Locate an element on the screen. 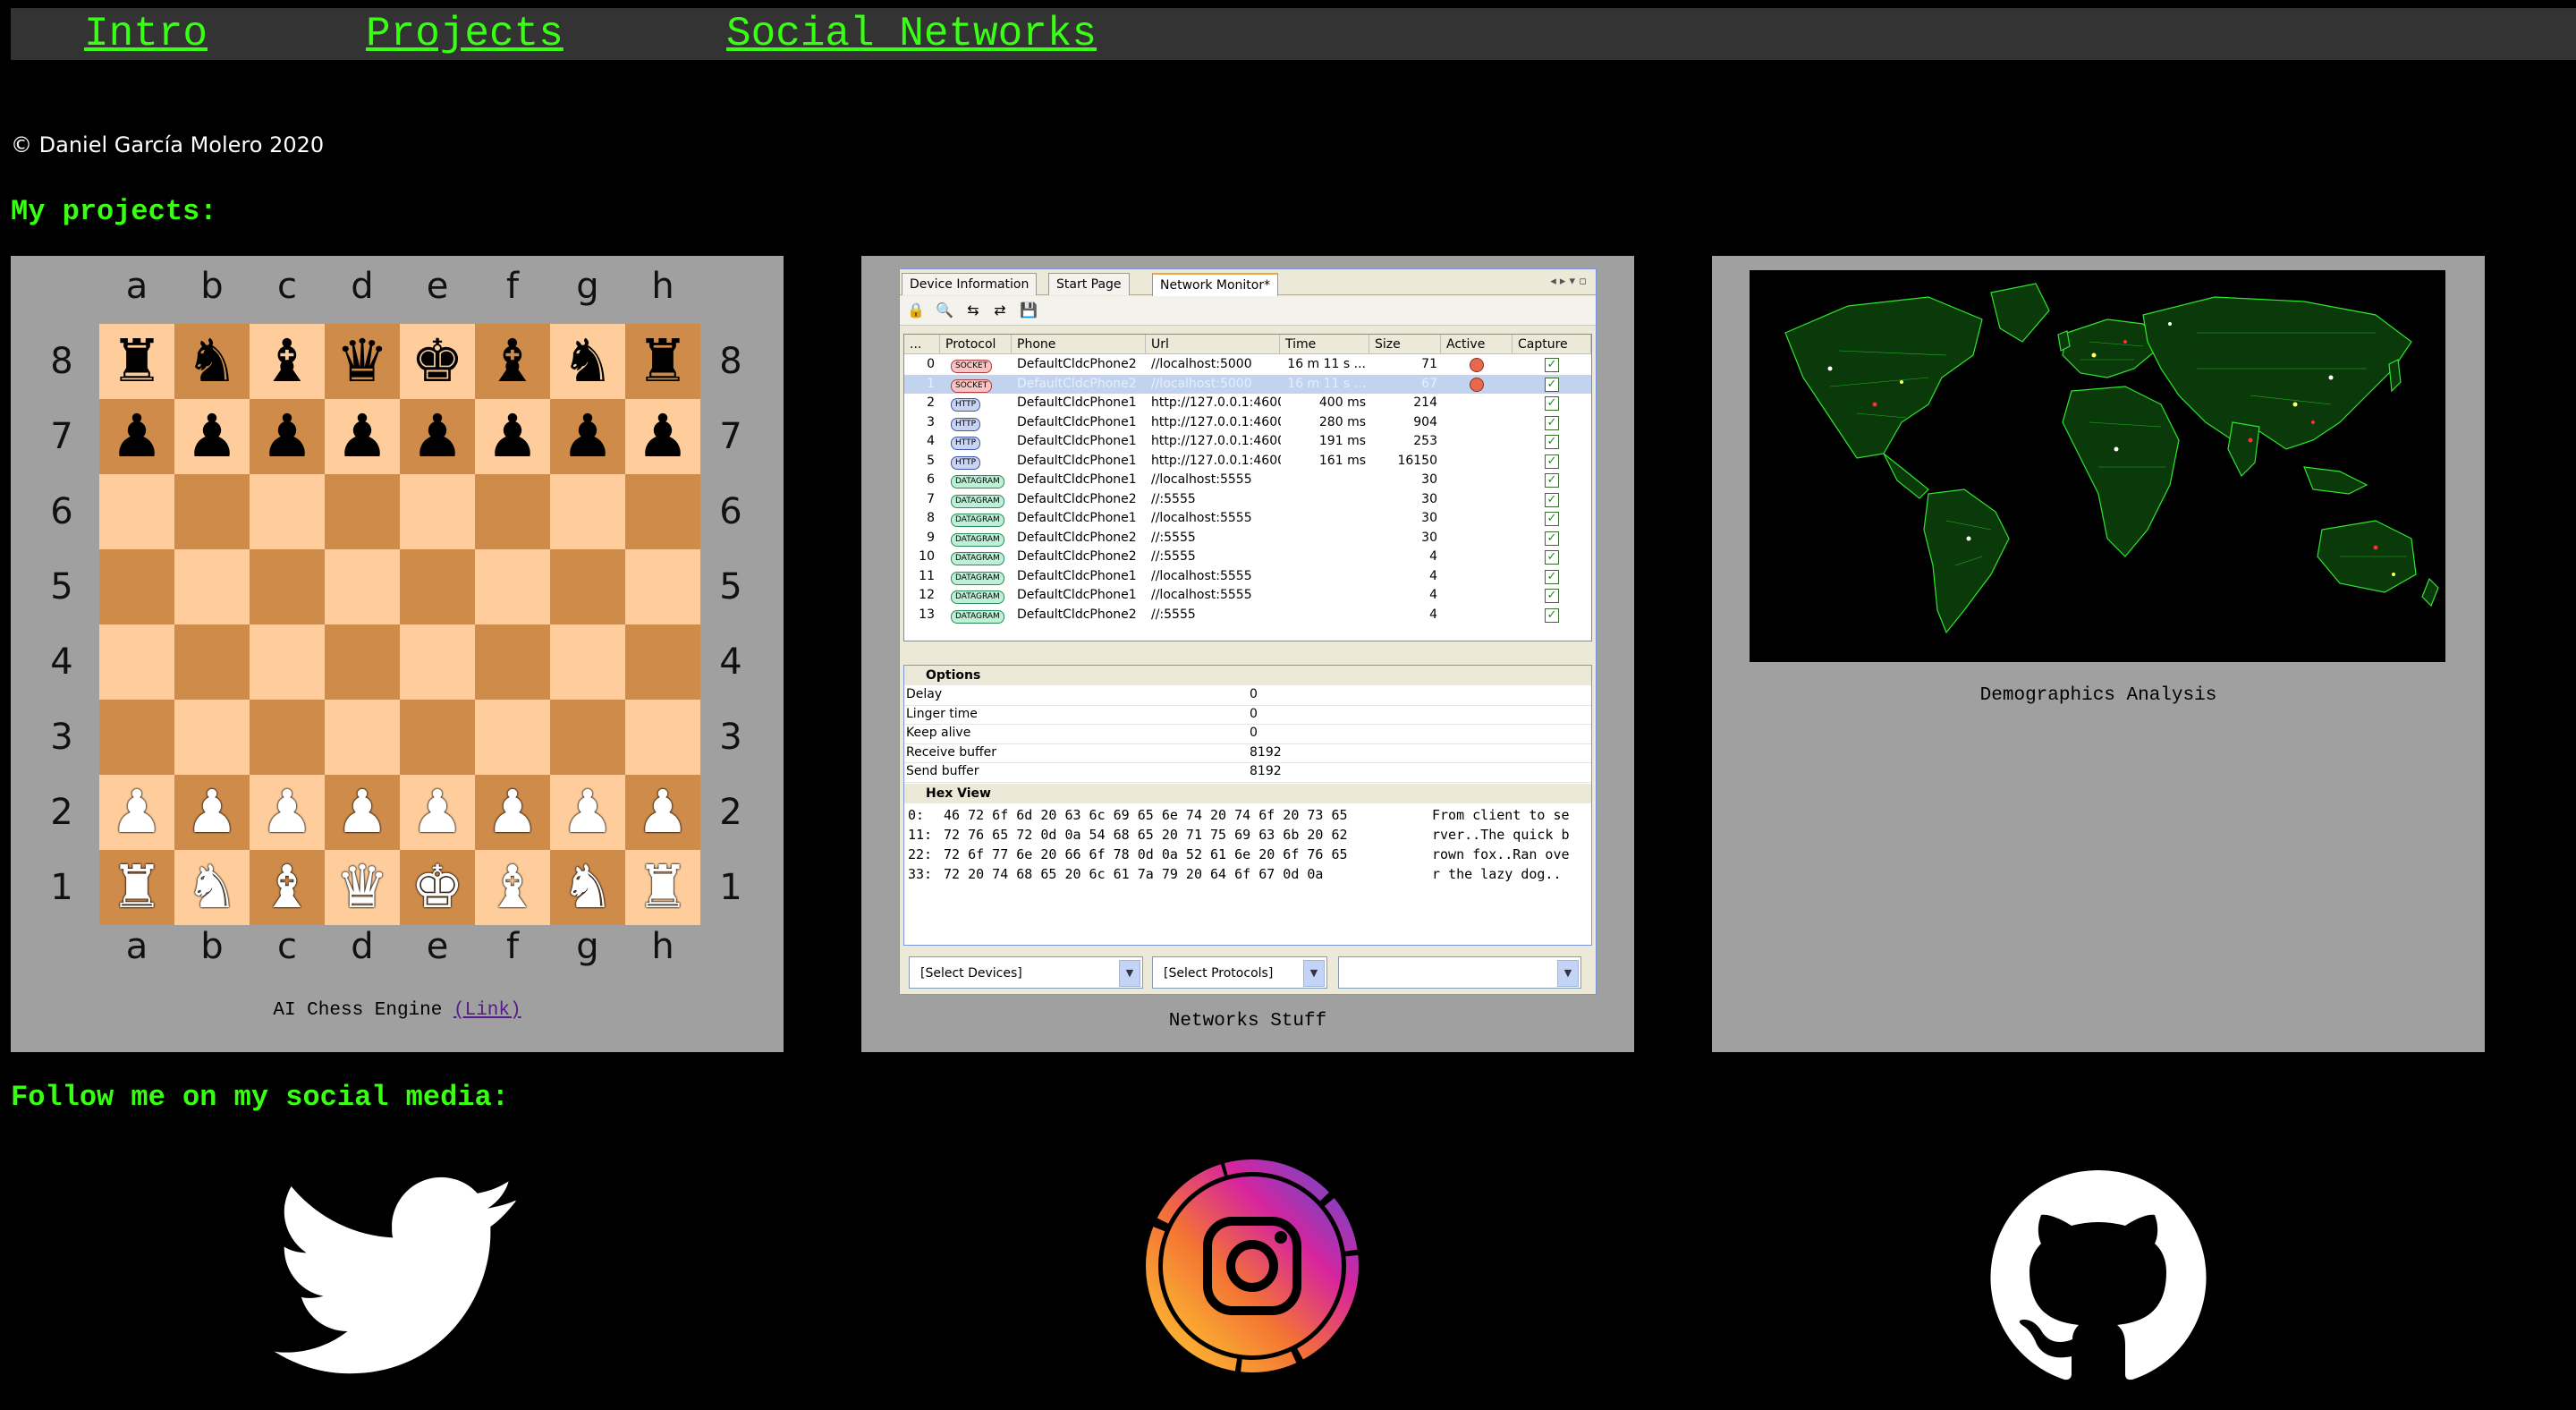 Image resolution: width=2576 pixels, height=1410 pixels. column-header: Protocol is located at coordinates (976, 345).